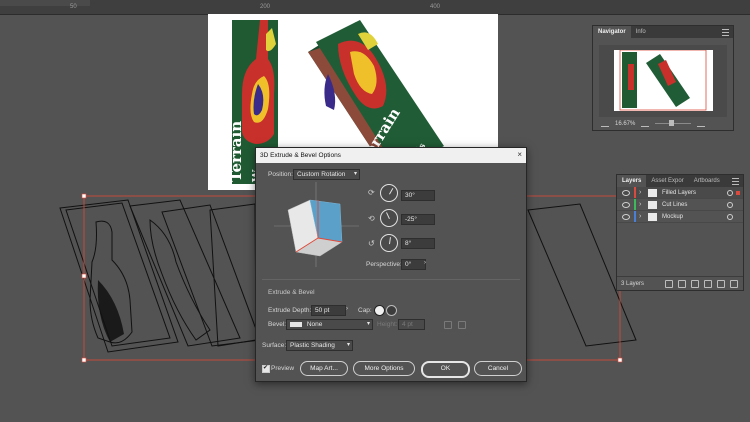  I want to click on navigator-preview, so click(663, 81).